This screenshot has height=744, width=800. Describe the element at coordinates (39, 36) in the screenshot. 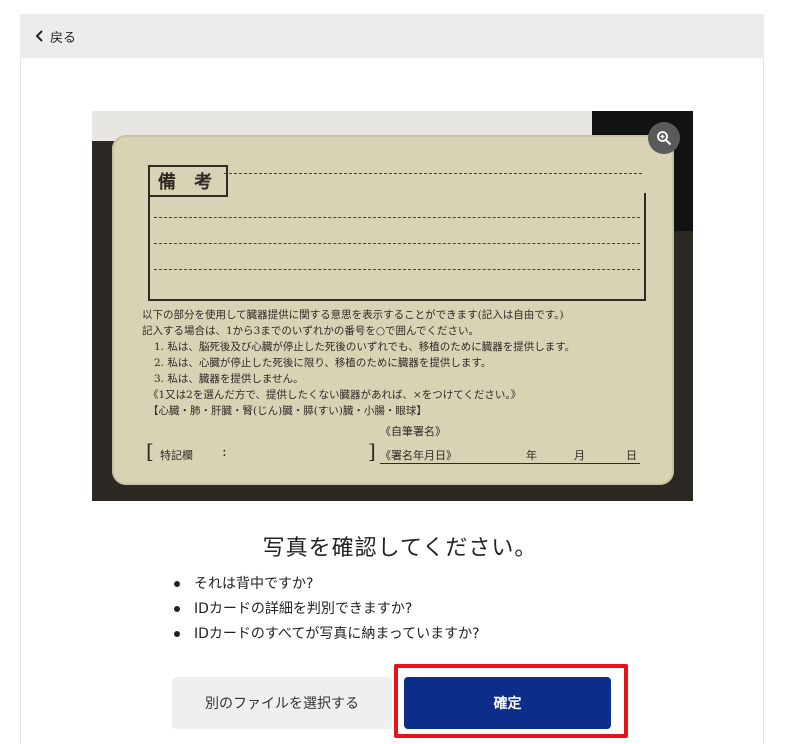

I see `chevron-left-icon` at that location.